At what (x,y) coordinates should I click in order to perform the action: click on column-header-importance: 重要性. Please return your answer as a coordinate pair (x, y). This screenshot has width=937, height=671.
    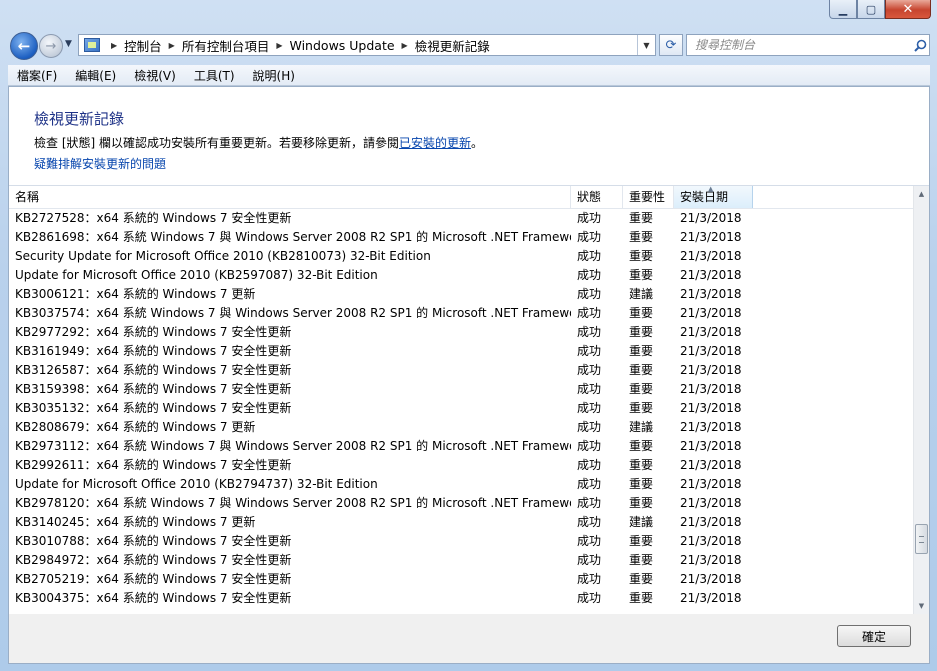
    Looking at the image, I should click on (648, 197).